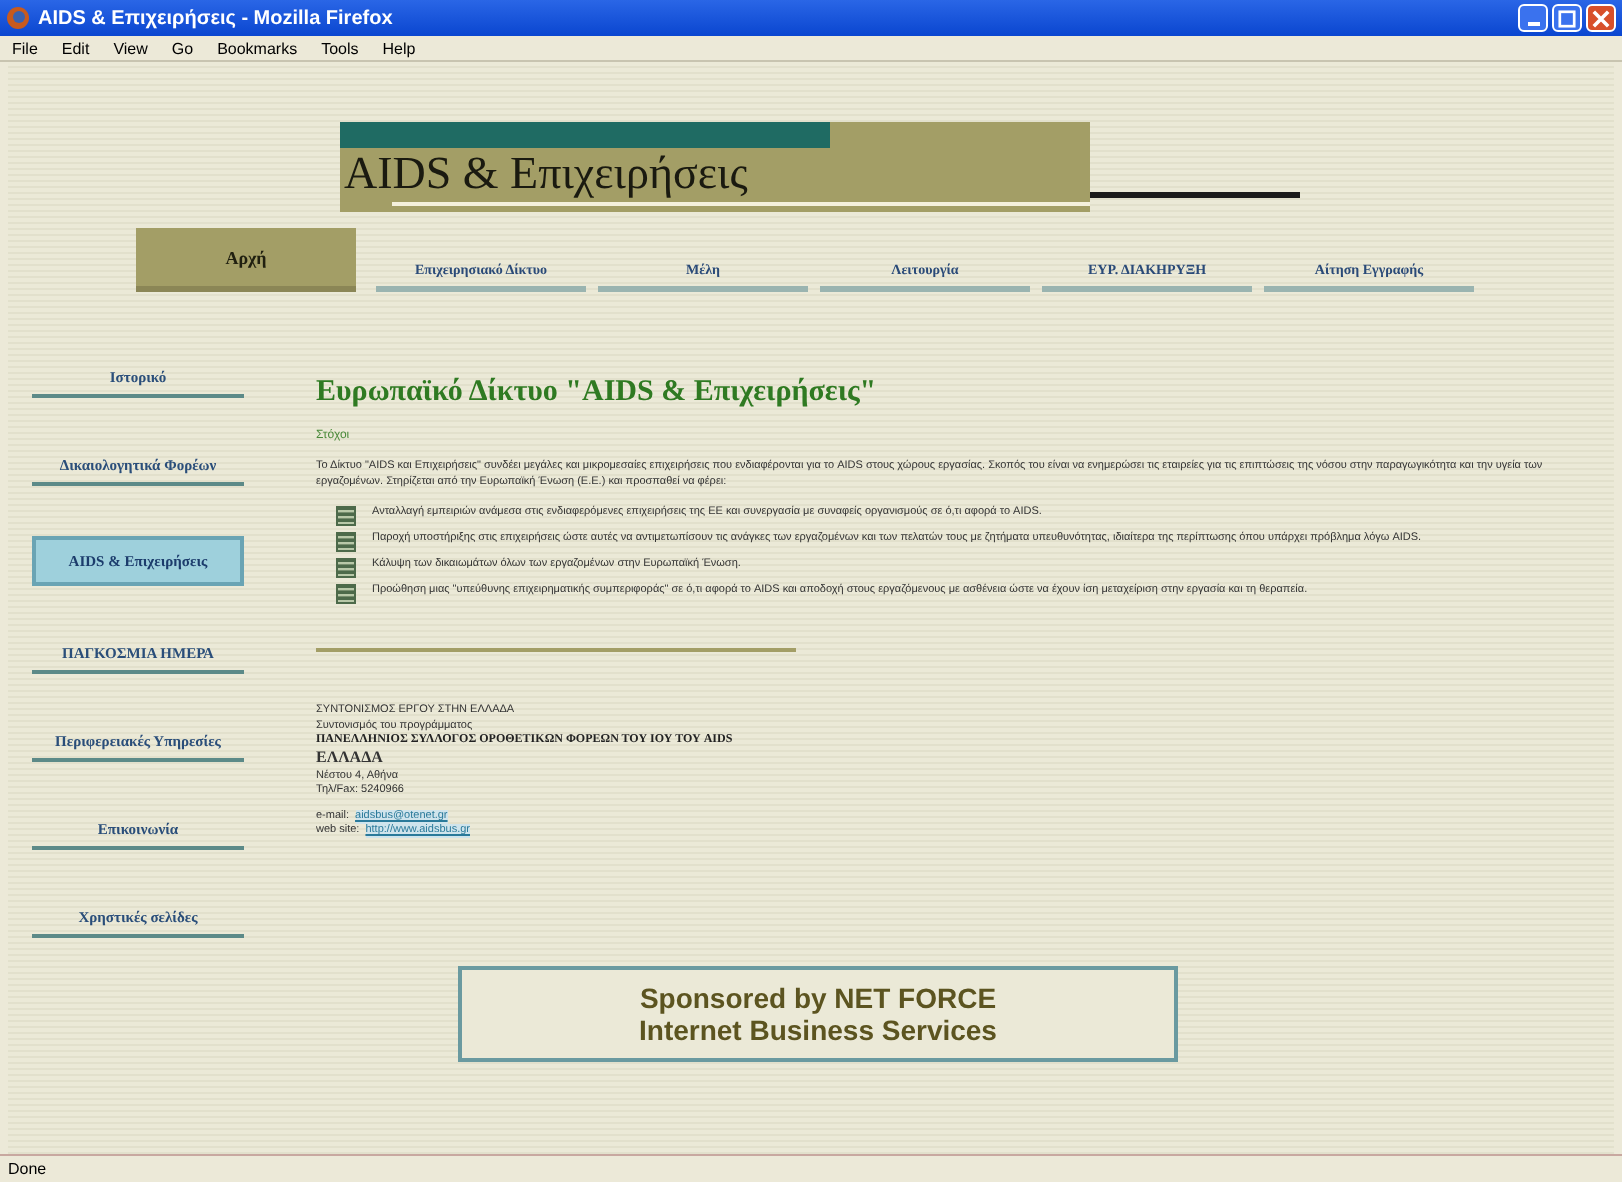  I want to click on maximize-button, so click(1567, 18).